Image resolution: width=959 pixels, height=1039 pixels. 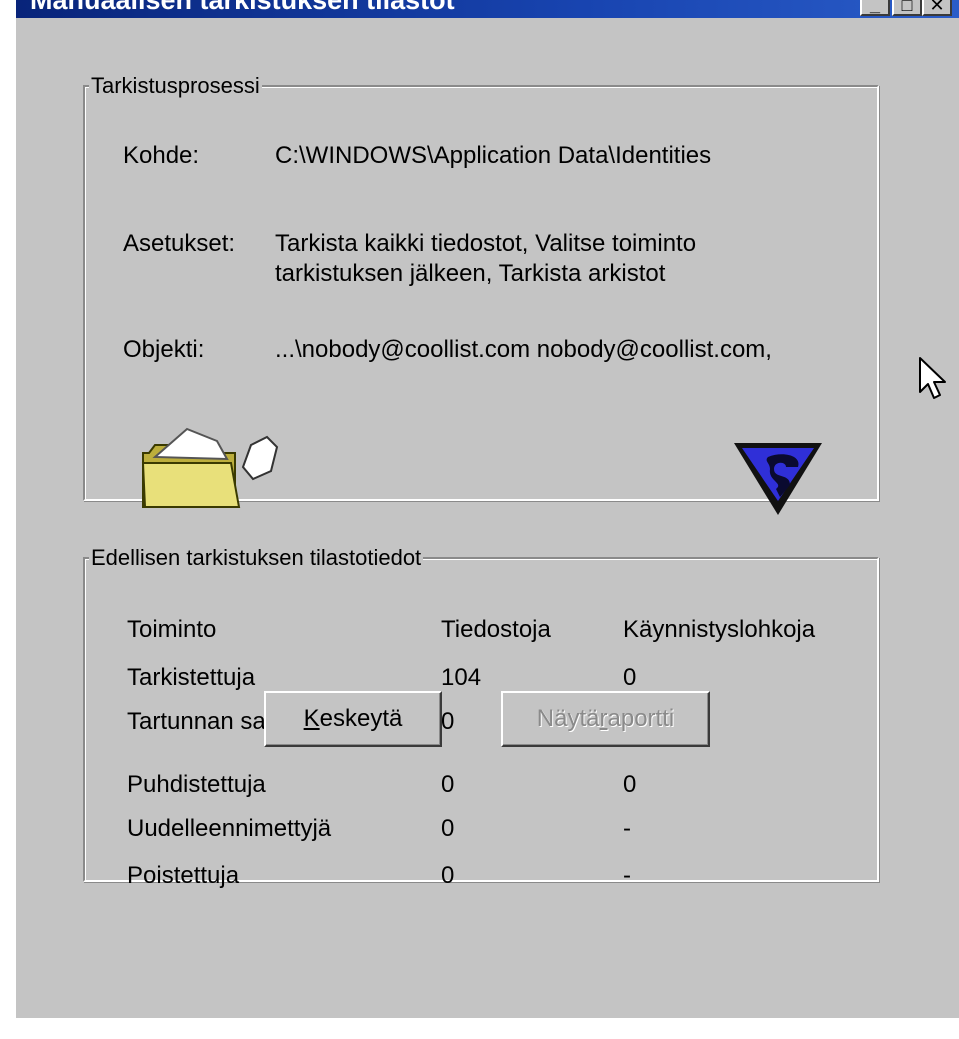 I want to click on cancel-button: Keskeytä, so click(x=353, y=719).